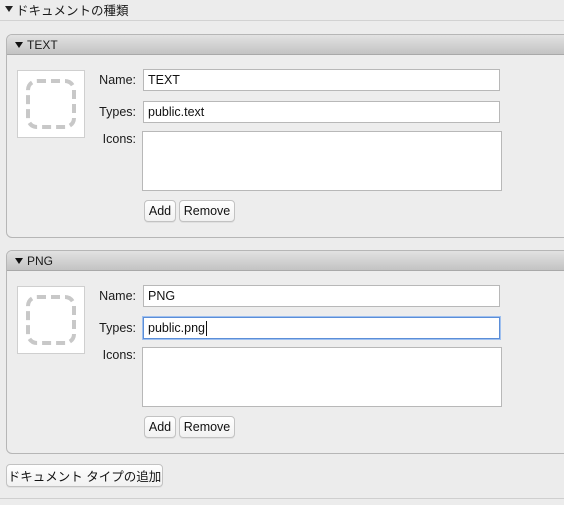 This screenshot has width=564, height=505. What do you see at coordinates (84, 475) in the screenshot?
I see `add-document-type-button: ドキュメント タイプの追加` at bounding box center [84, 475].